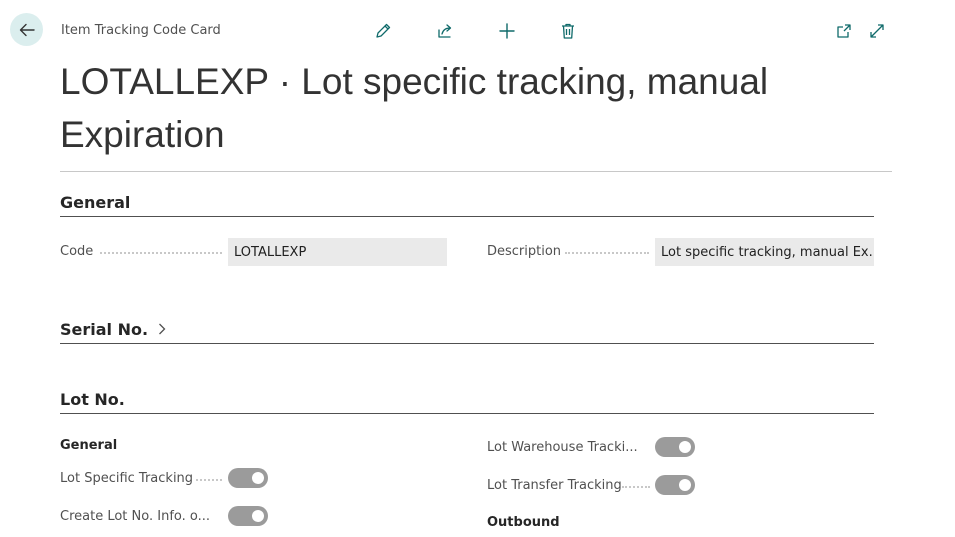  I want to click on back-button, so click(26, 29).